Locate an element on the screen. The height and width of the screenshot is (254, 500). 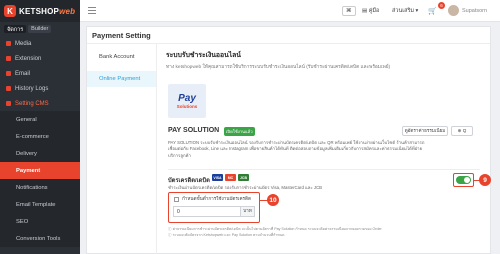
book-icon: ▤ is located at coordinates (365, 11).